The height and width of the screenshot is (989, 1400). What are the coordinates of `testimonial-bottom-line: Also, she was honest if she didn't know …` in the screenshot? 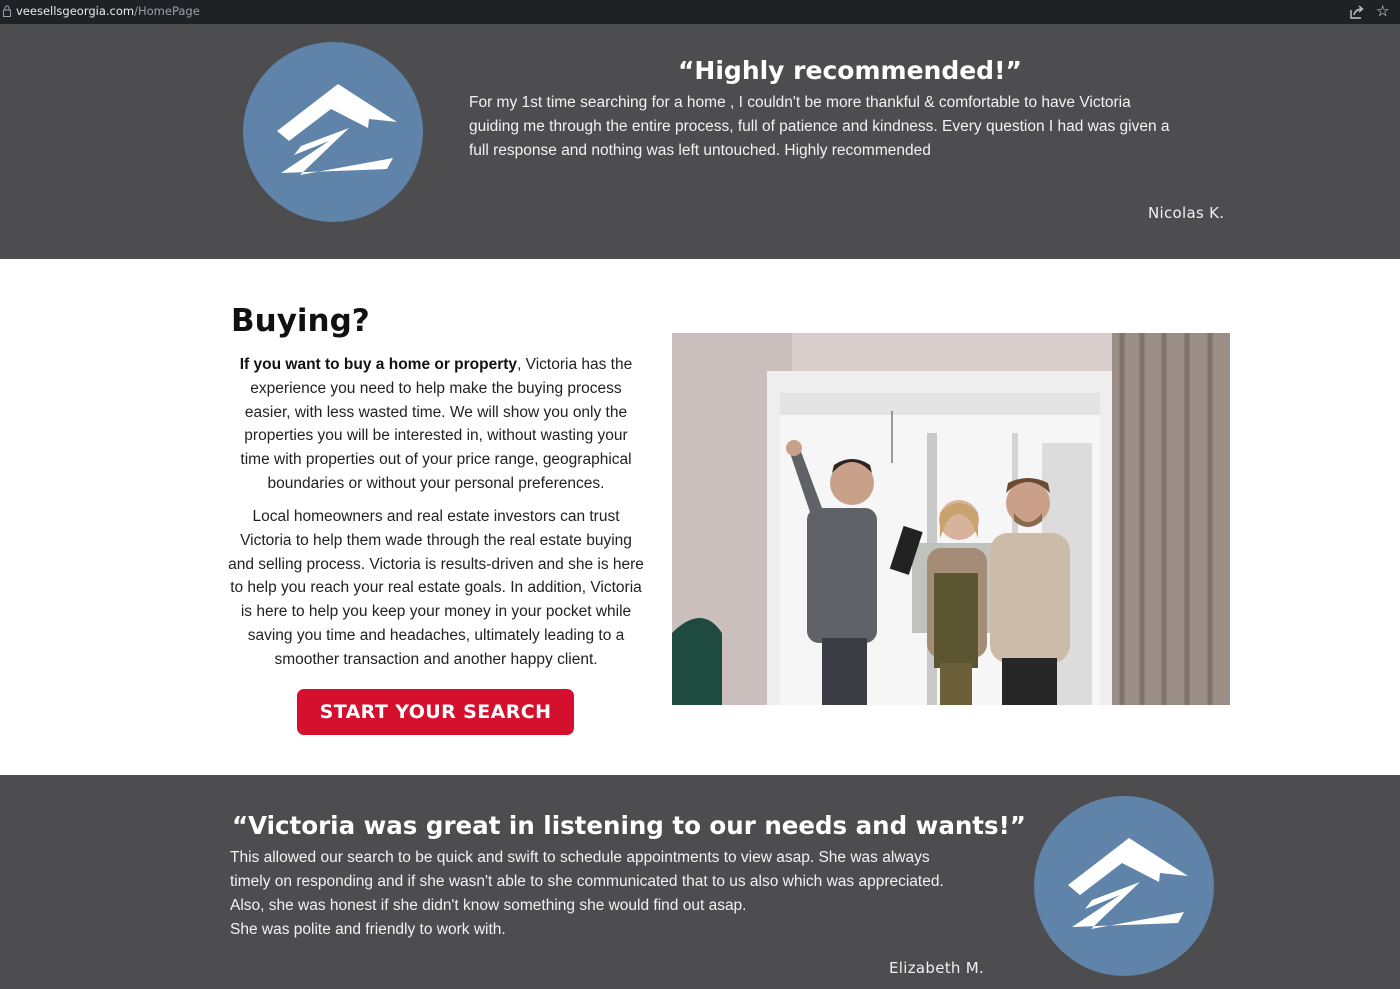 It's located at (488, 905).